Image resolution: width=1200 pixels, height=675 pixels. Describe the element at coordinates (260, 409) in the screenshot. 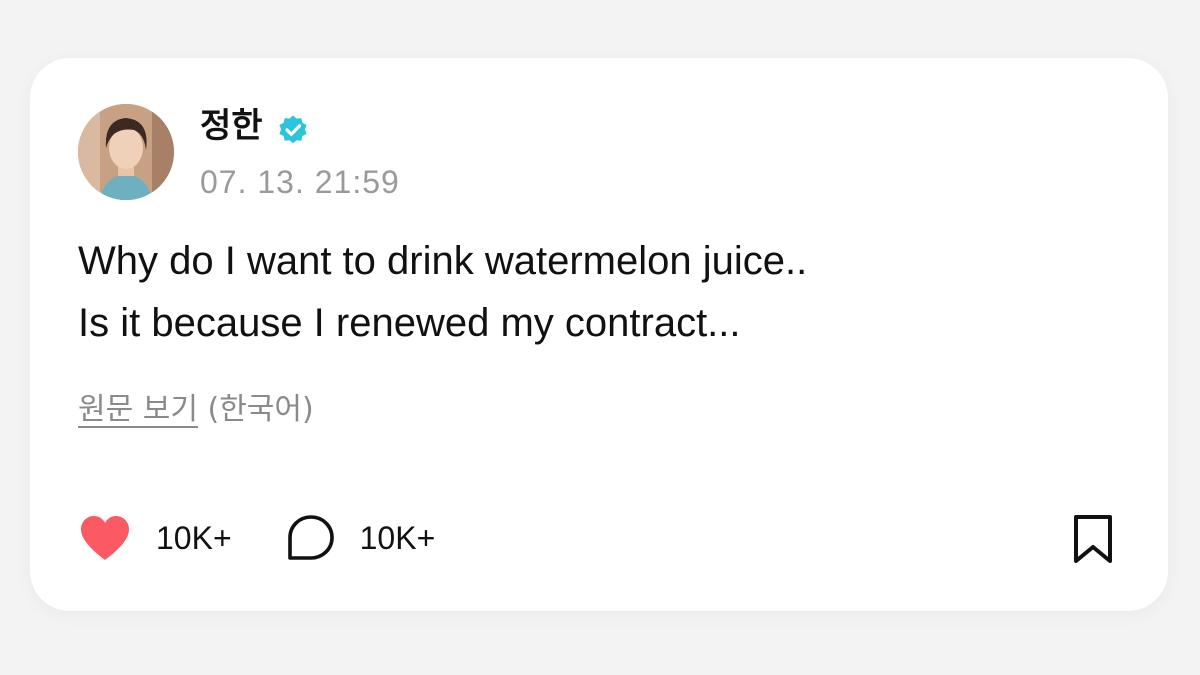

I see `original-language-label: (한국어)` at that location.